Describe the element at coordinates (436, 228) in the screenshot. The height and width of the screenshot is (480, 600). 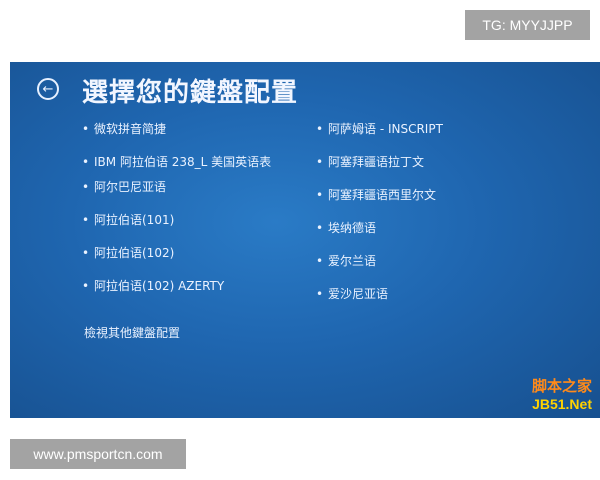
I see `layout-option: 埃纳德语` at that location.